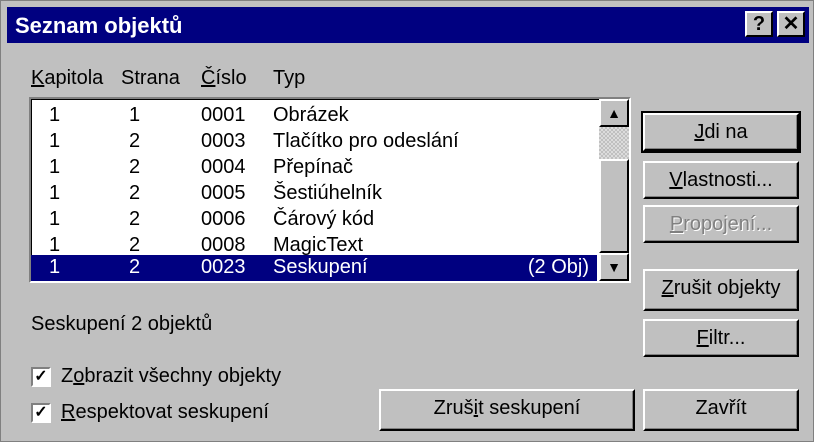 The height and width of the screenshot is (442, 814). I want to click on title-bar: Seznam objektů ? ✕, so click(408, 25).